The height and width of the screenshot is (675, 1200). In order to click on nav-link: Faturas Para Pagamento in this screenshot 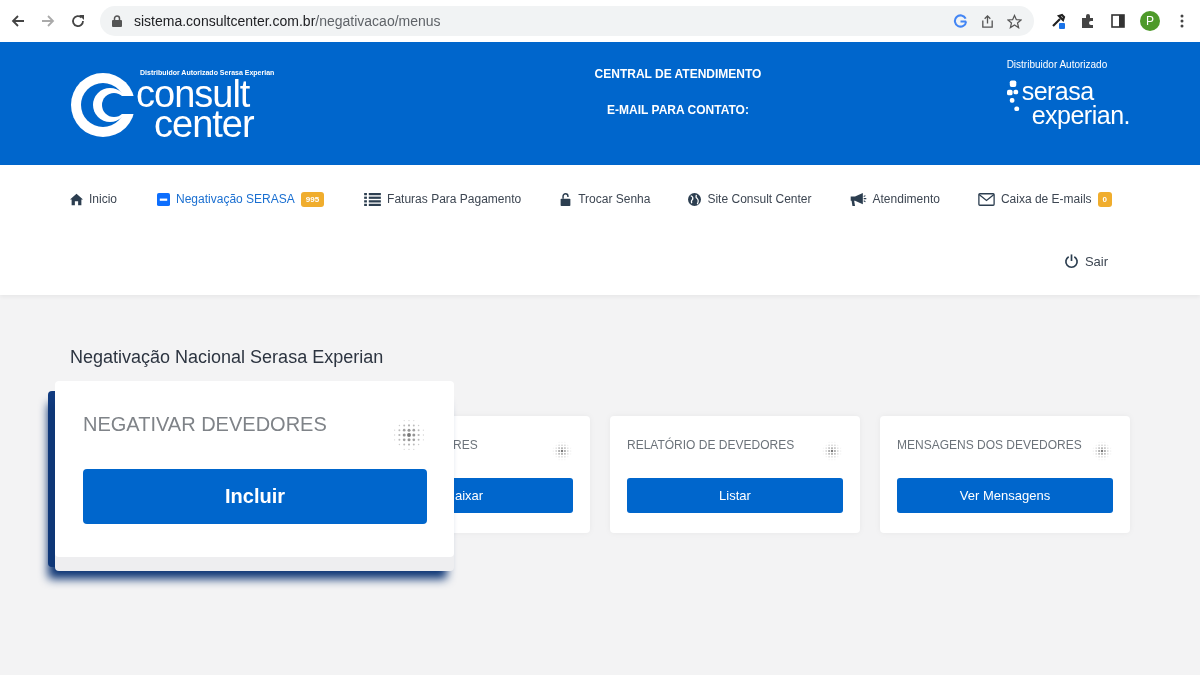, I will do `click(443, 199)`.